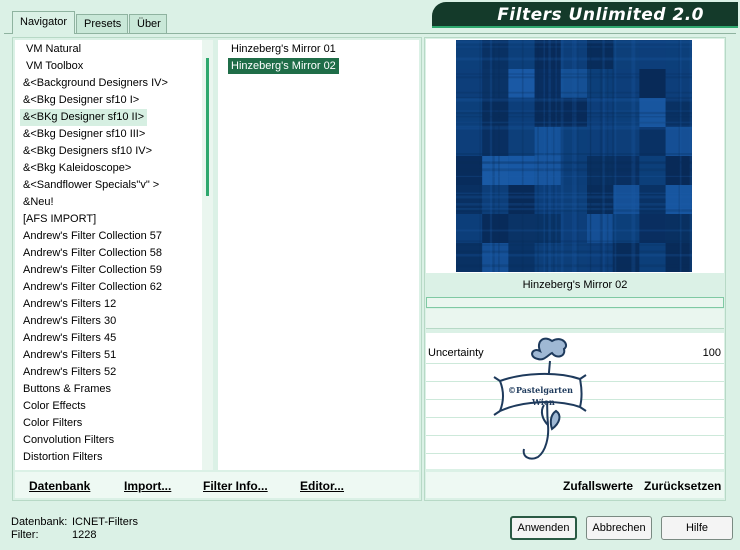 The image size is (740, 550). What do you see at coordinates (43, 22) in the screenshot?
I see `tab-navigator: Navigator` at bounding box center [43, 22].